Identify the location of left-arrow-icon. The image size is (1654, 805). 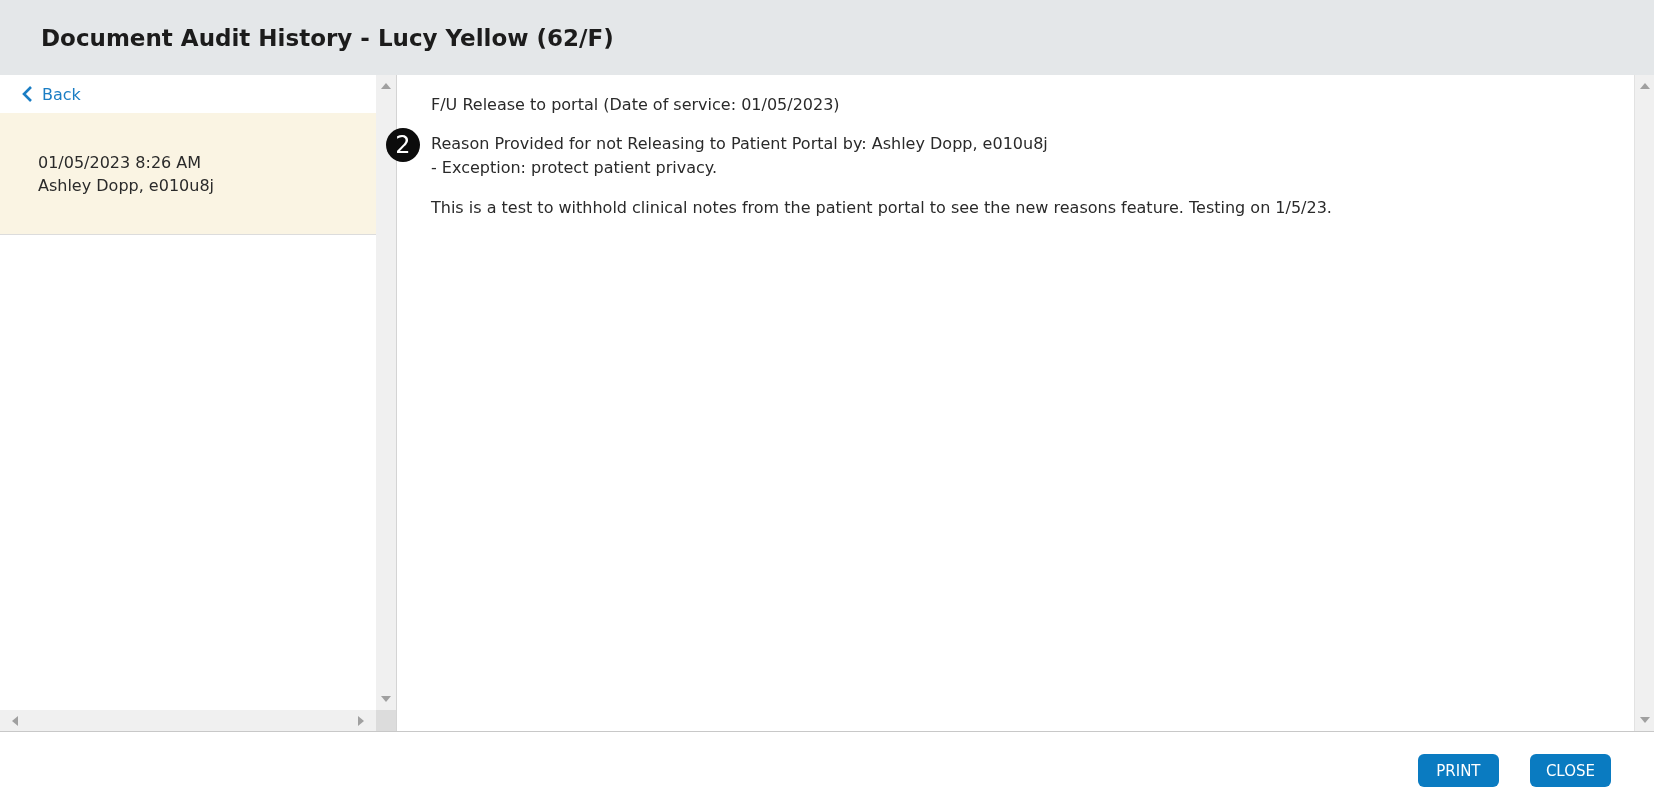
(15, 720).